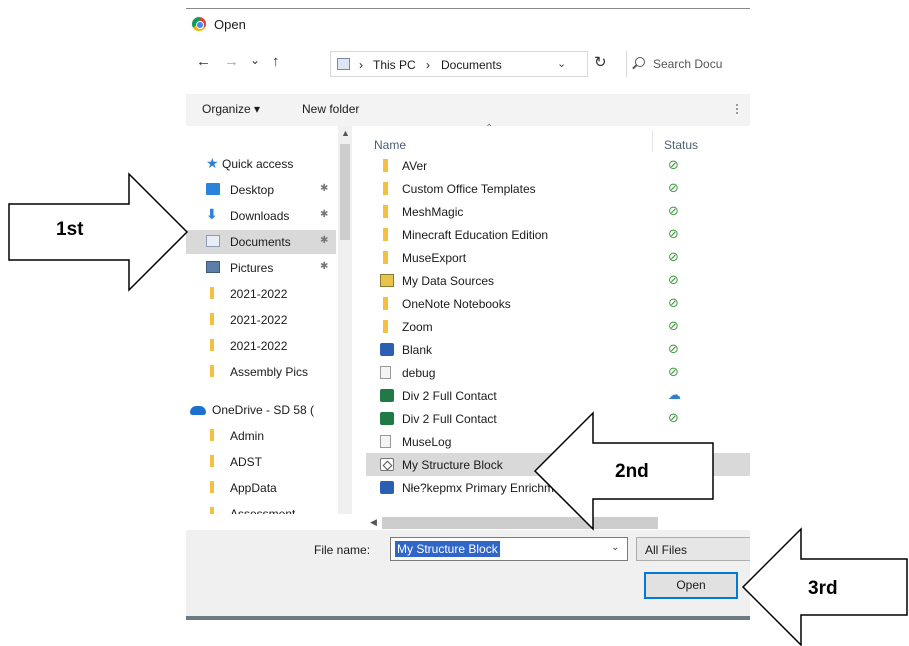  Describe the element at coordinates (558, 372) in the screenshot. I see `file-row-debug: debug ⊘` at that location.